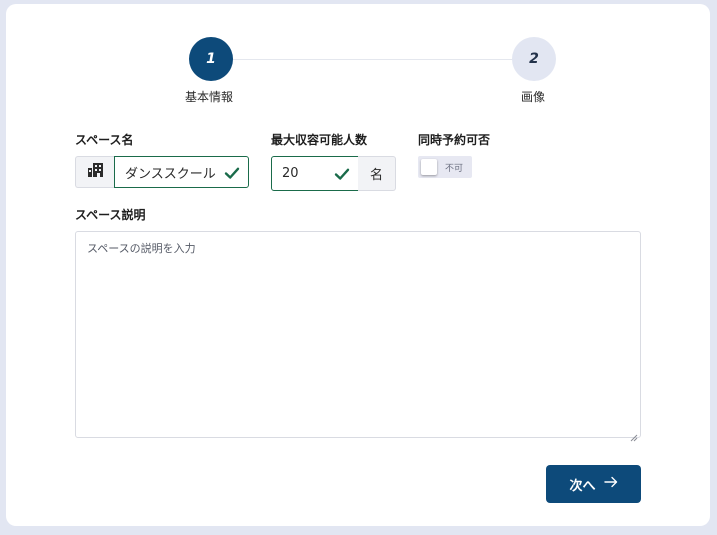 Image resolution: width=717 pixels, height=535 pixels. I want to click on space-name-prefix, so click(95, 172).